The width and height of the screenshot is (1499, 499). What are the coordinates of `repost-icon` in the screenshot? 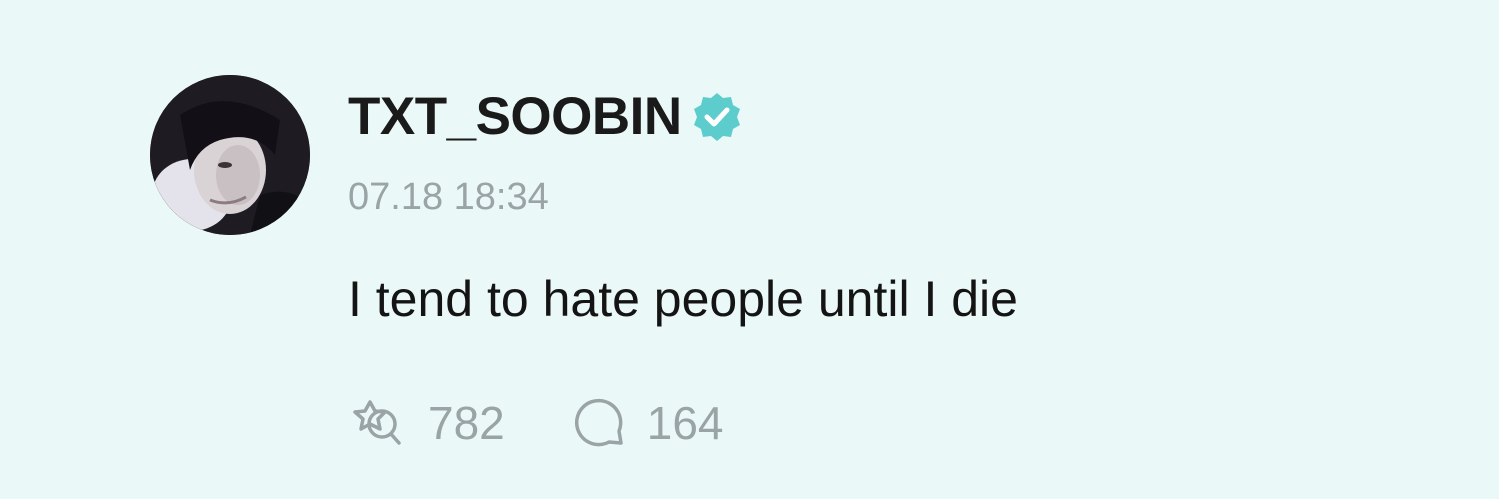 It's located at (377, 422).